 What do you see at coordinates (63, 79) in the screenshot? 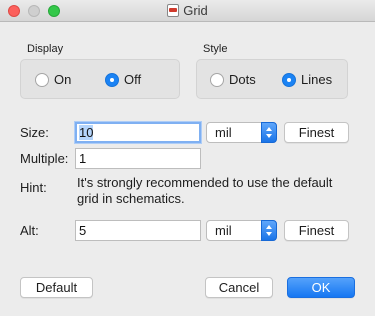
I see `display-on-label: On` at bounding box center [63, 79].